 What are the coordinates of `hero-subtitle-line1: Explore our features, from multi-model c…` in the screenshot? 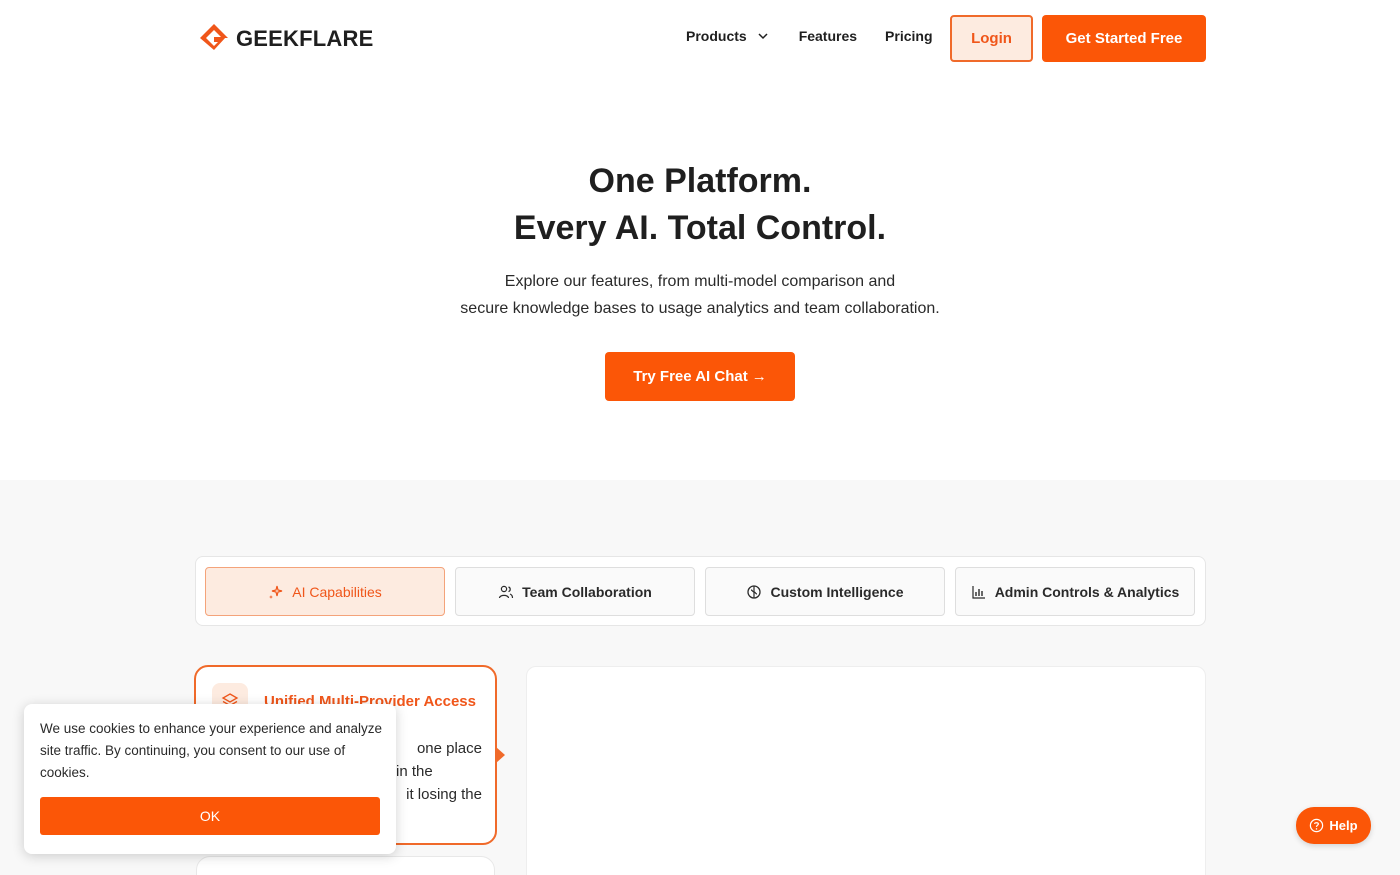 It's located at (700, 281).